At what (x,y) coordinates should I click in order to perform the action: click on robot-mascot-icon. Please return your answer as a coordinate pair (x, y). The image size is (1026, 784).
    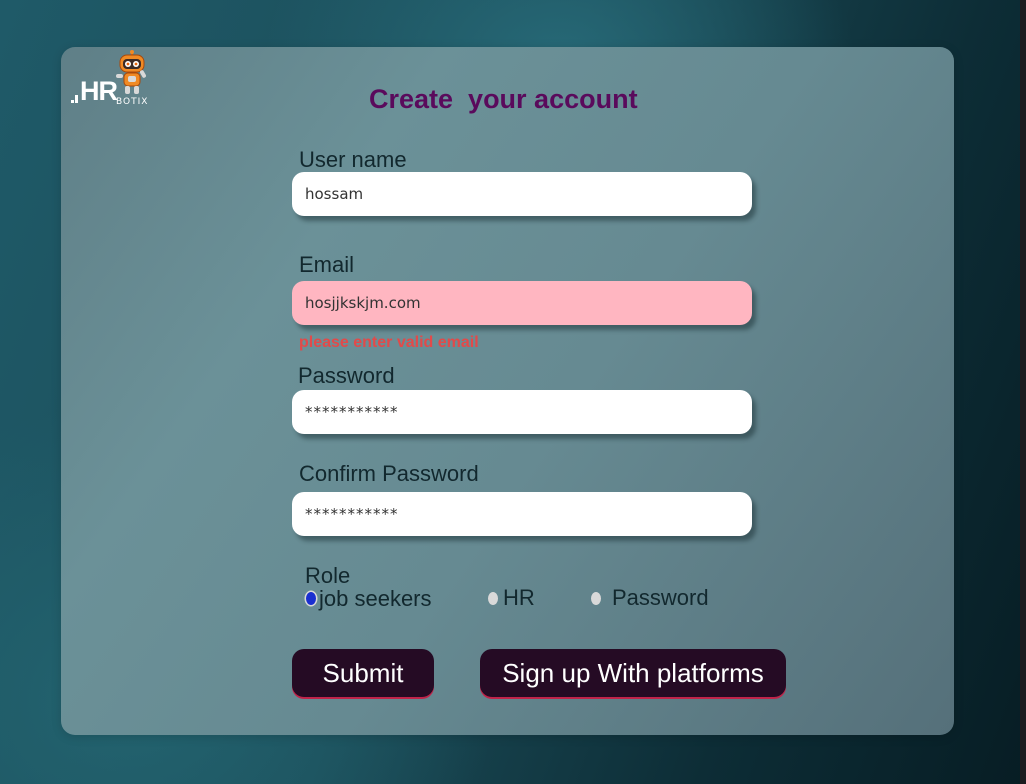
    Looking at the image, I should click on (131, 72).